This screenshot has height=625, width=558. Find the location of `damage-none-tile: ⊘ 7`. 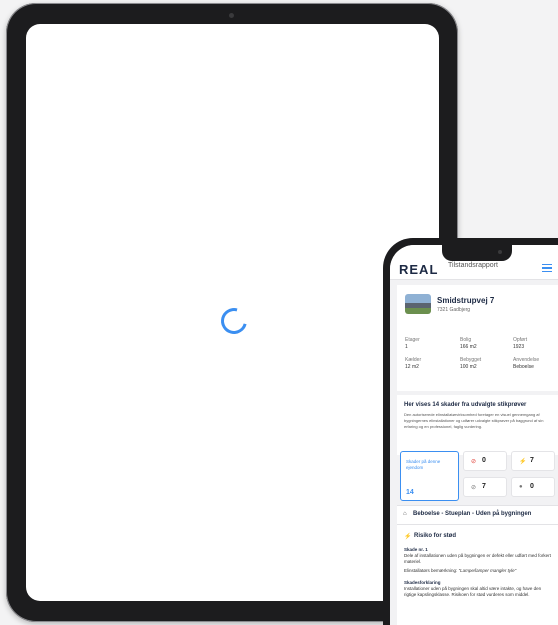

damage-none-tile: ⊘ 7 is located at coordinates (485, 487).